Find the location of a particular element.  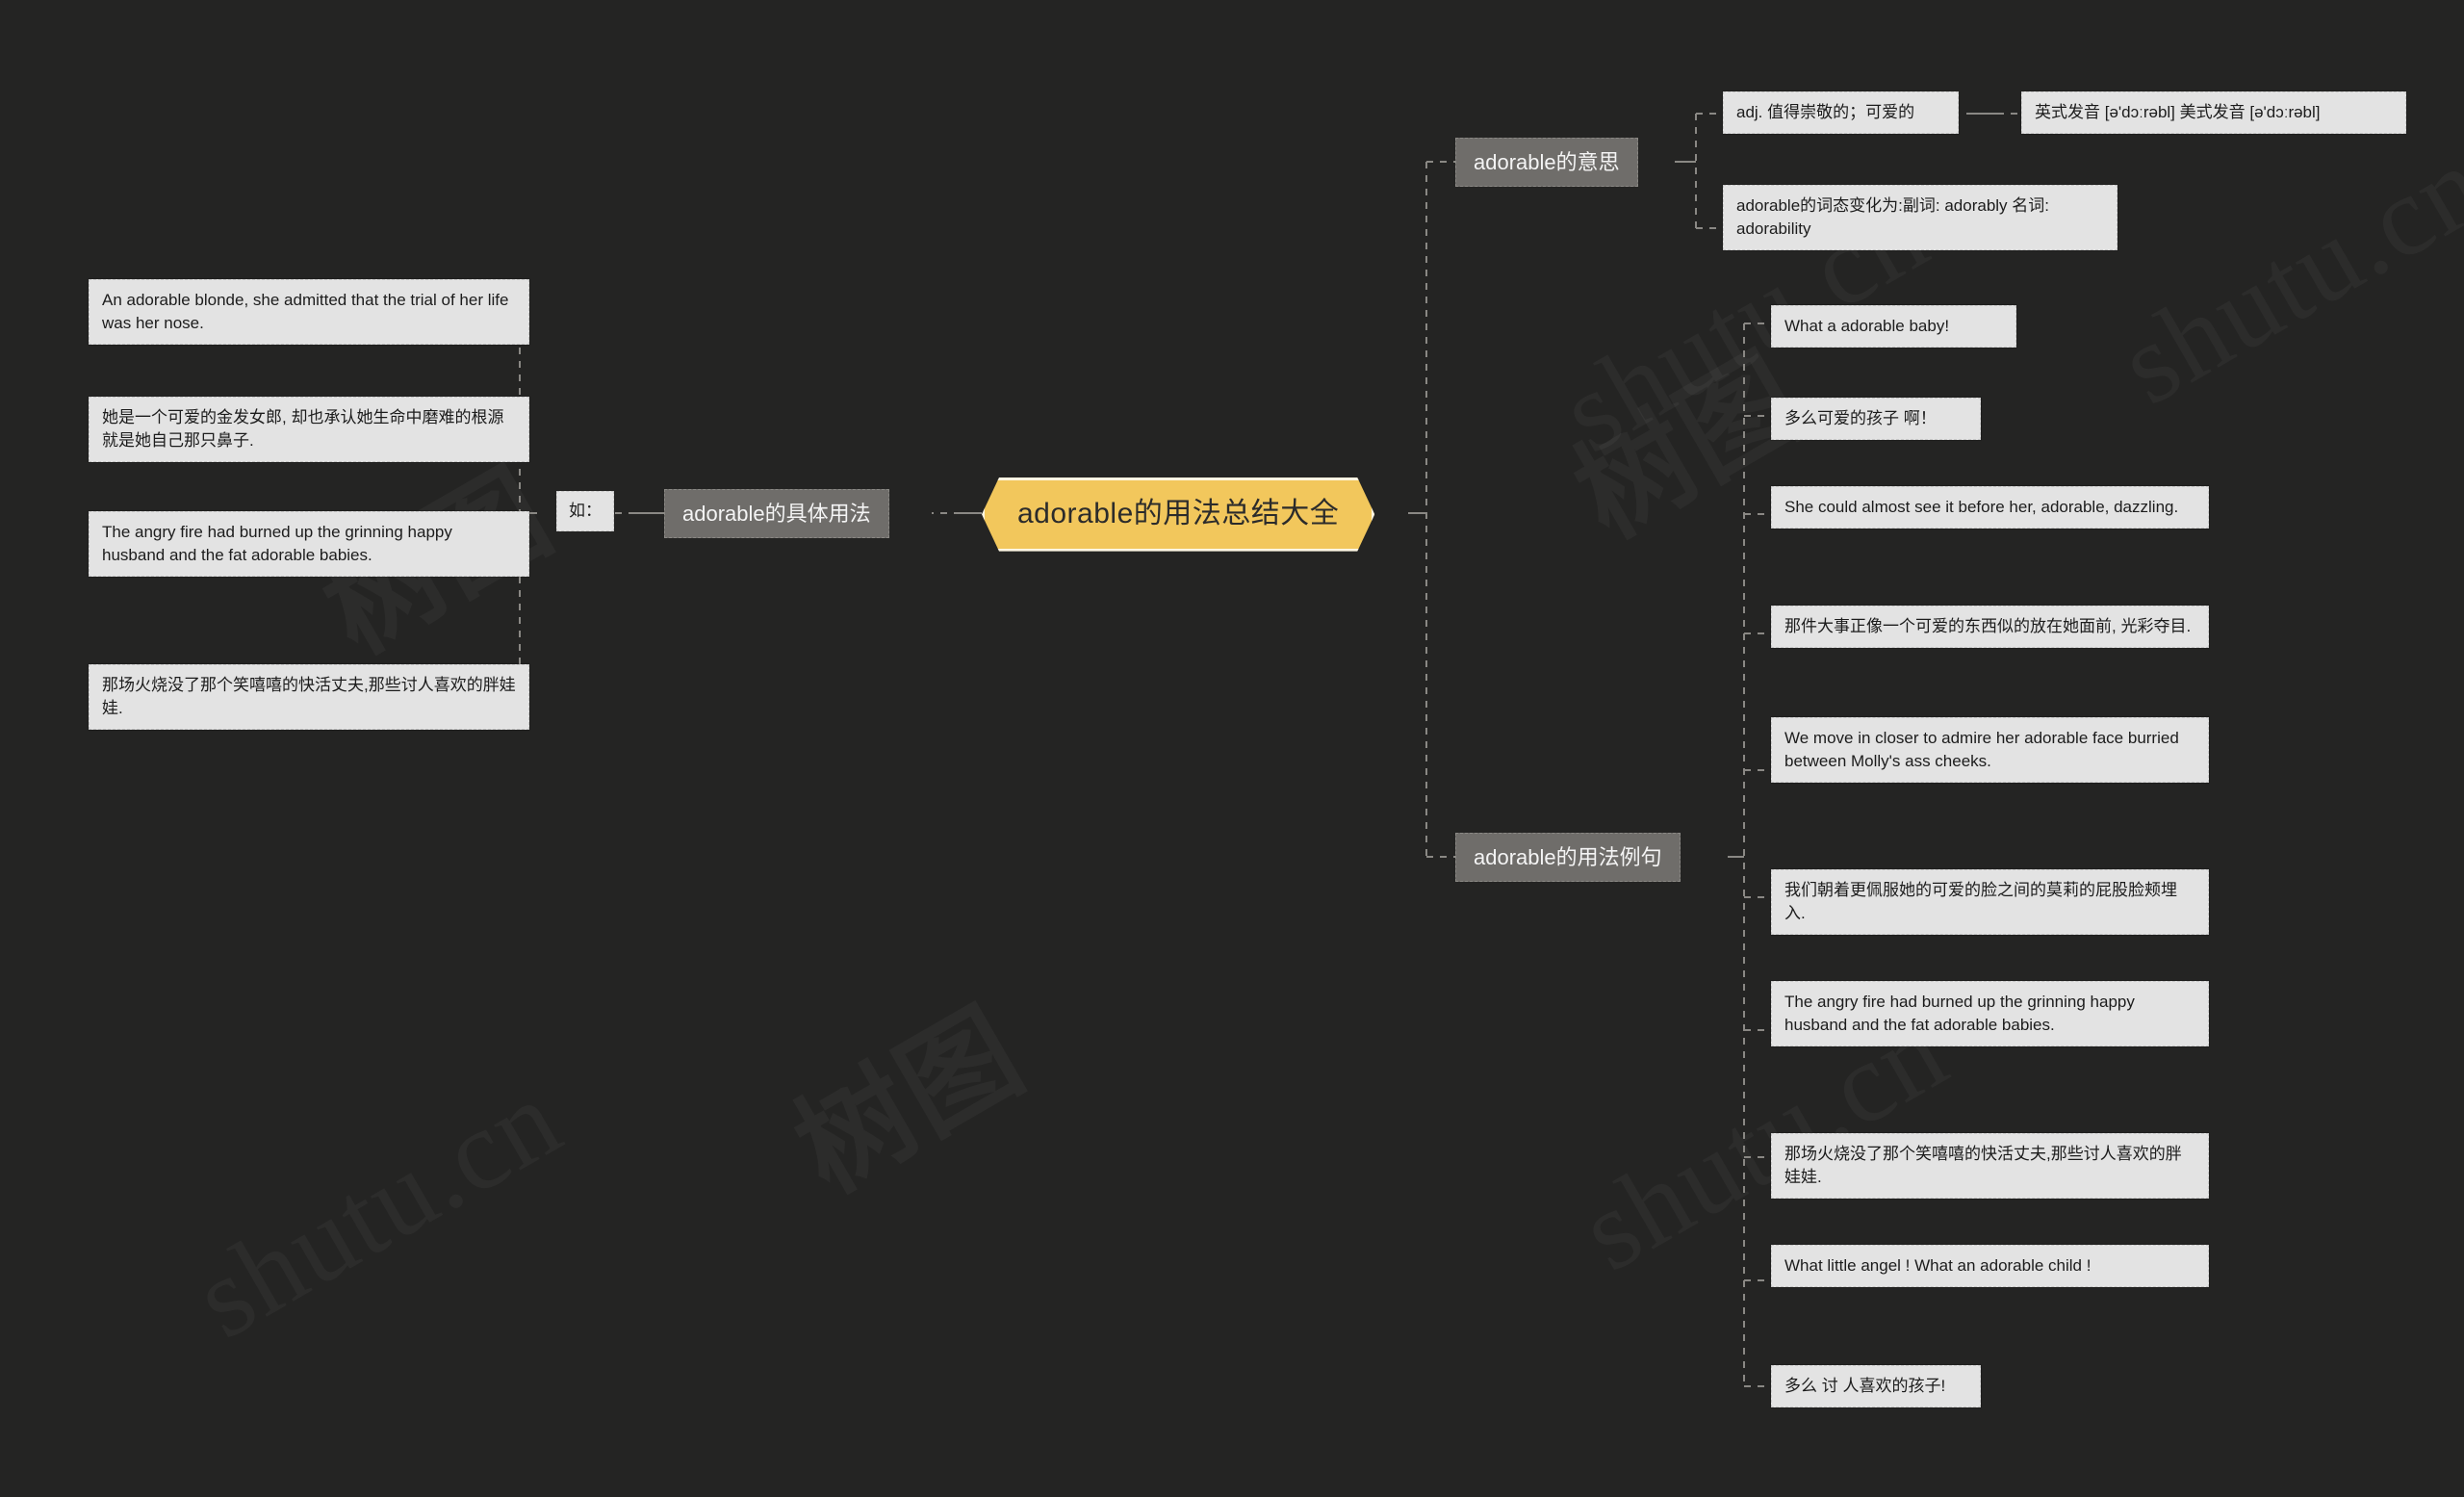

right-example-8: 那场火烧没了那个笑嘻嘻的快活丈夫,那些讨人喜欢的胖娃娃. is located at coordinates (1990, 1166).